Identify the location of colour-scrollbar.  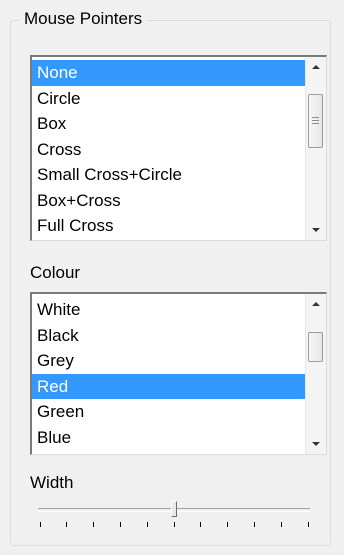
(315, 374).